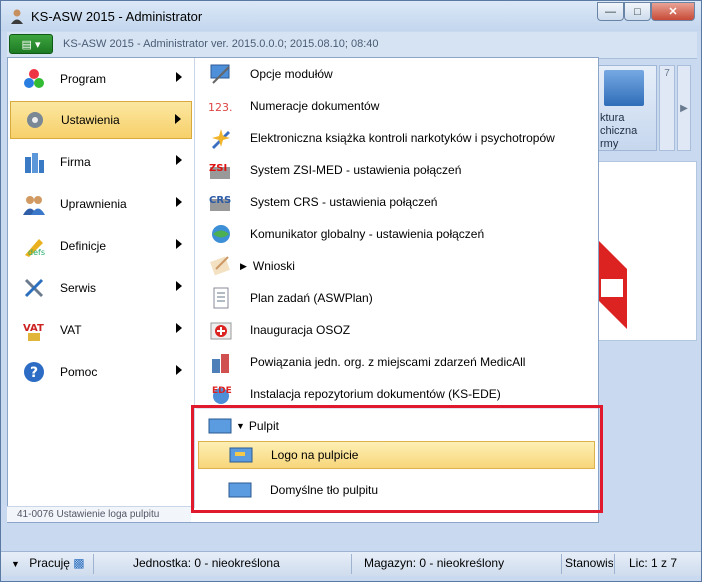  Describe the element at coordinates (221, 106) in the screenshot. I see `numbering-icon: 123.` at that location.